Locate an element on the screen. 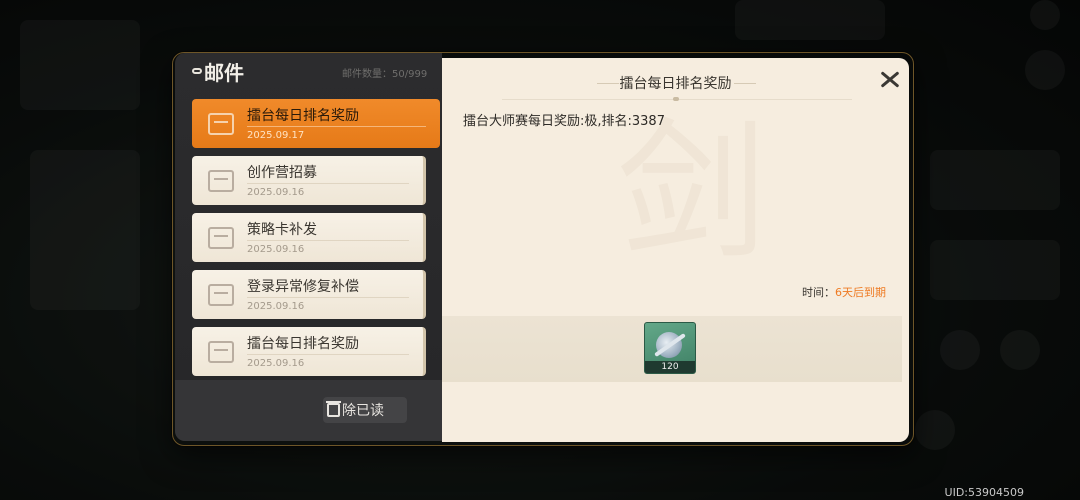 The height and width of the screenshot is (500, 1080). mail-list-footer: 除已读 is located at coordinates (308, 410).